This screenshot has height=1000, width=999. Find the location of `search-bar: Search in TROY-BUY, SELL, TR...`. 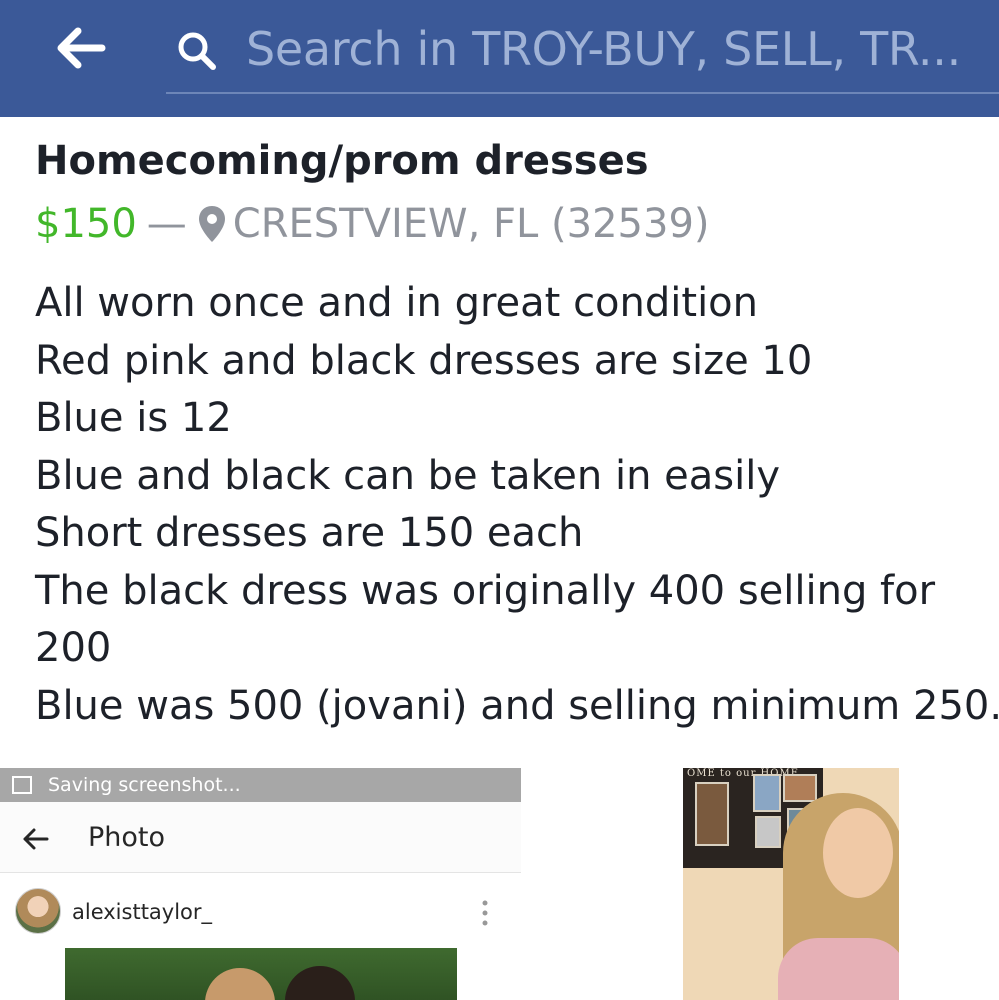

search-bar: Search in TROY-BUY, SELL, TR... is located at coordinates (582, 51).